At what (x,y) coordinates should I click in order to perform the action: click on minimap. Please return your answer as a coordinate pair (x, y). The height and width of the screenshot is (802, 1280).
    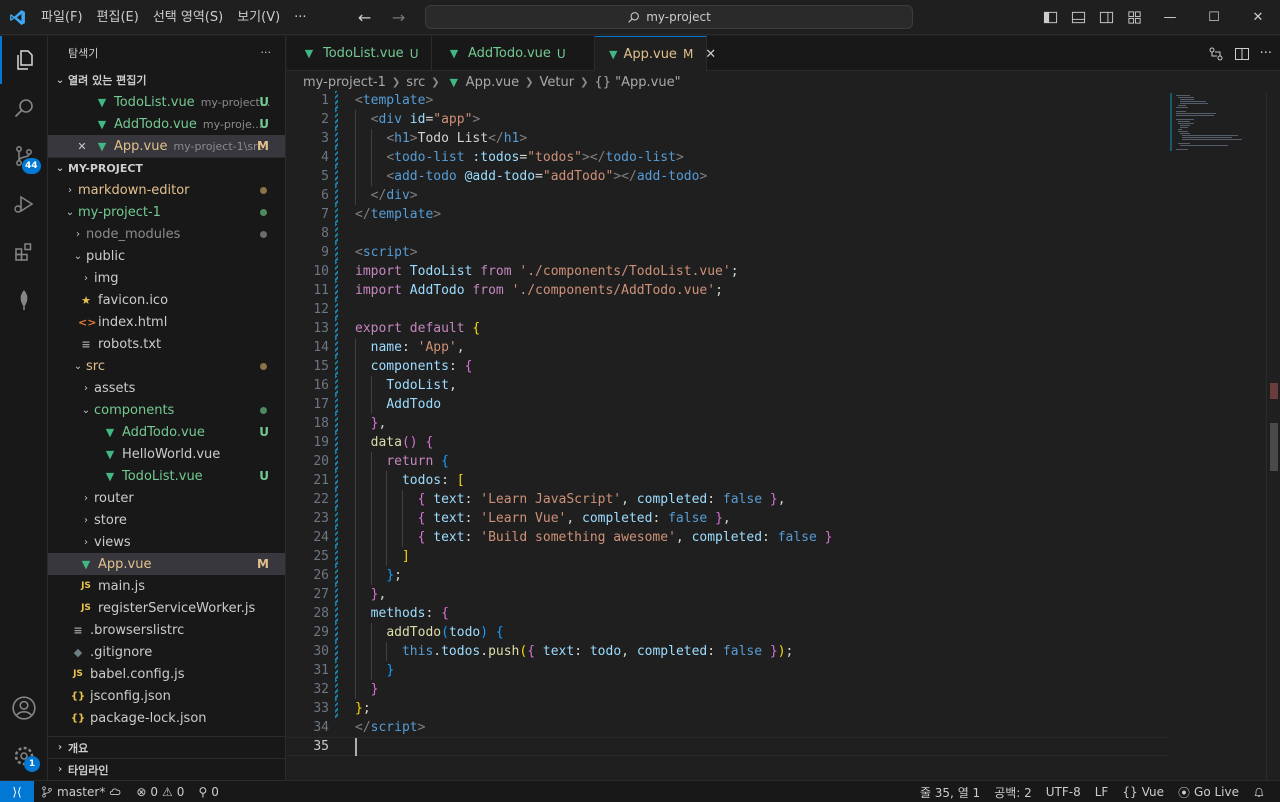
    Looking at the image, I should click on (1218, 123).